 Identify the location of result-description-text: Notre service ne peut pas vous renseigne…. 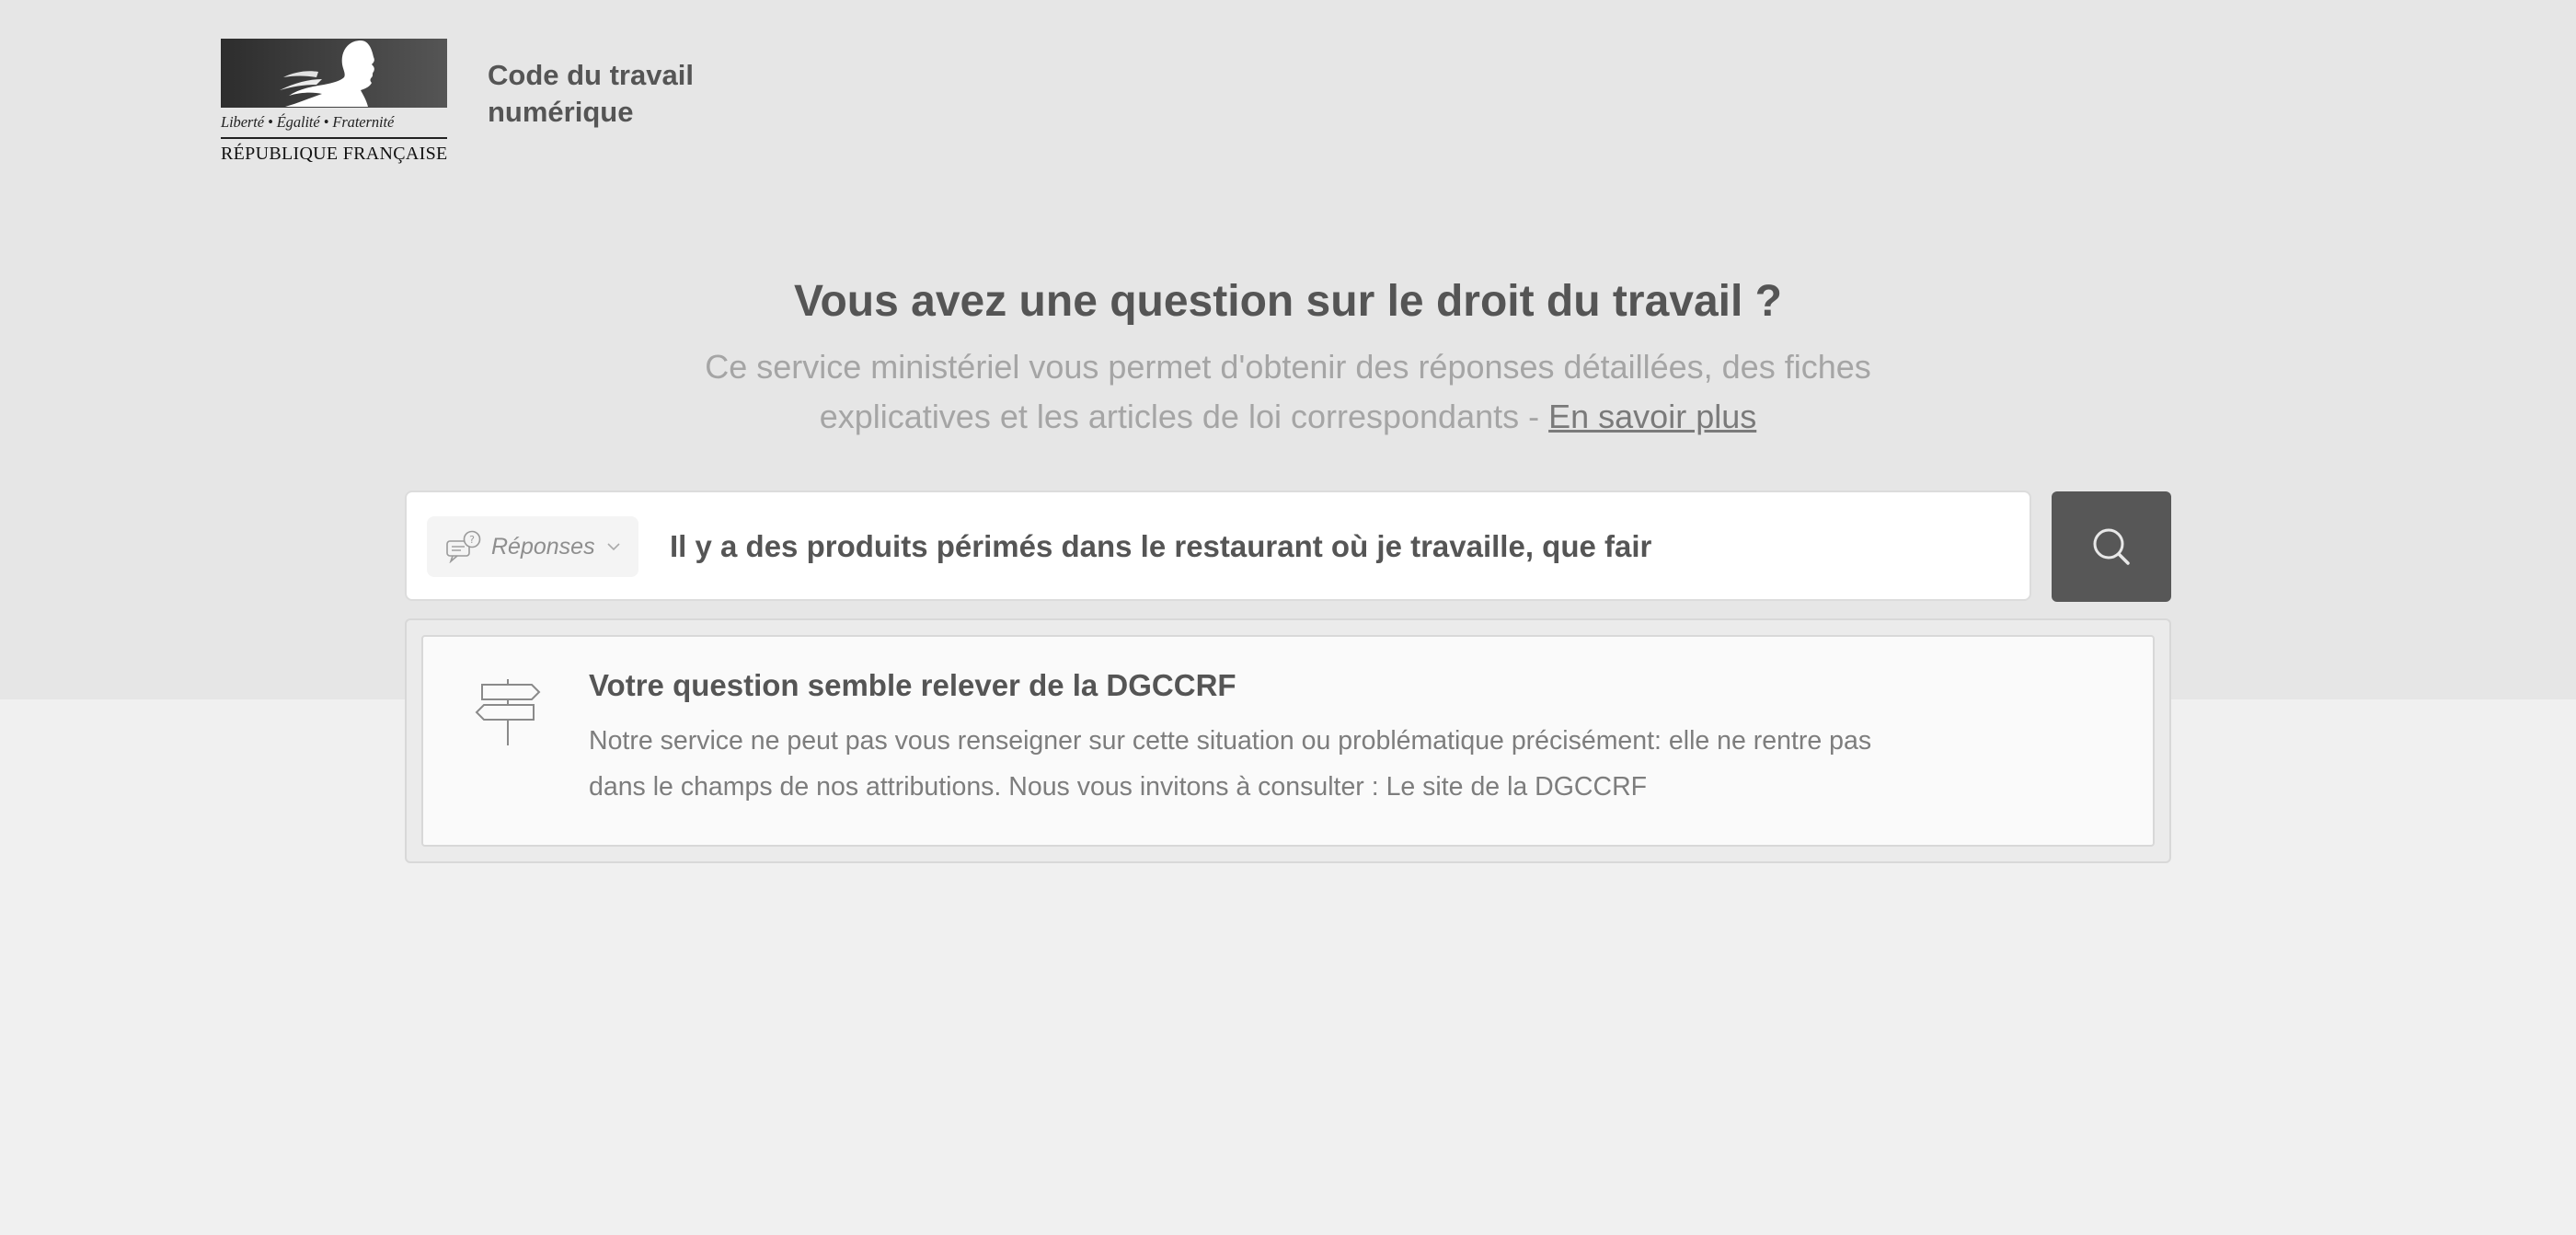
(1230, 764).